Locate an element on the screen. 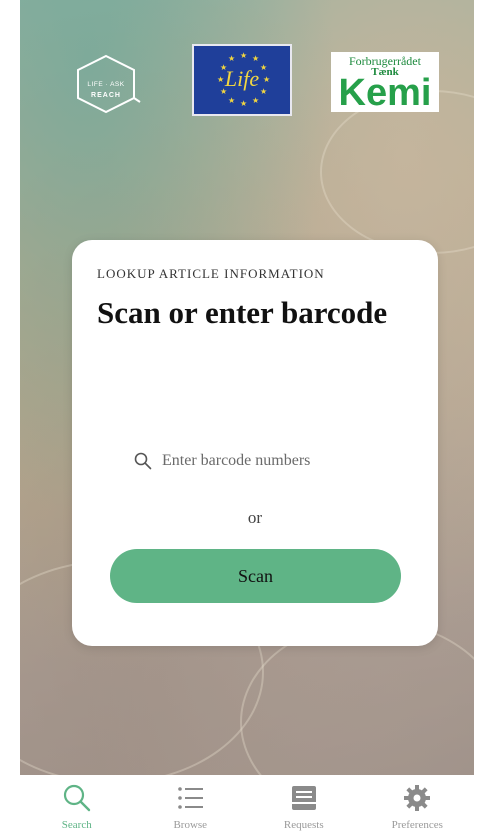 The height and width of the screenshot is (834, 489). kemi-logo: Forbrugerrådet Tænk Kemi is located at coordinates (385, 82).